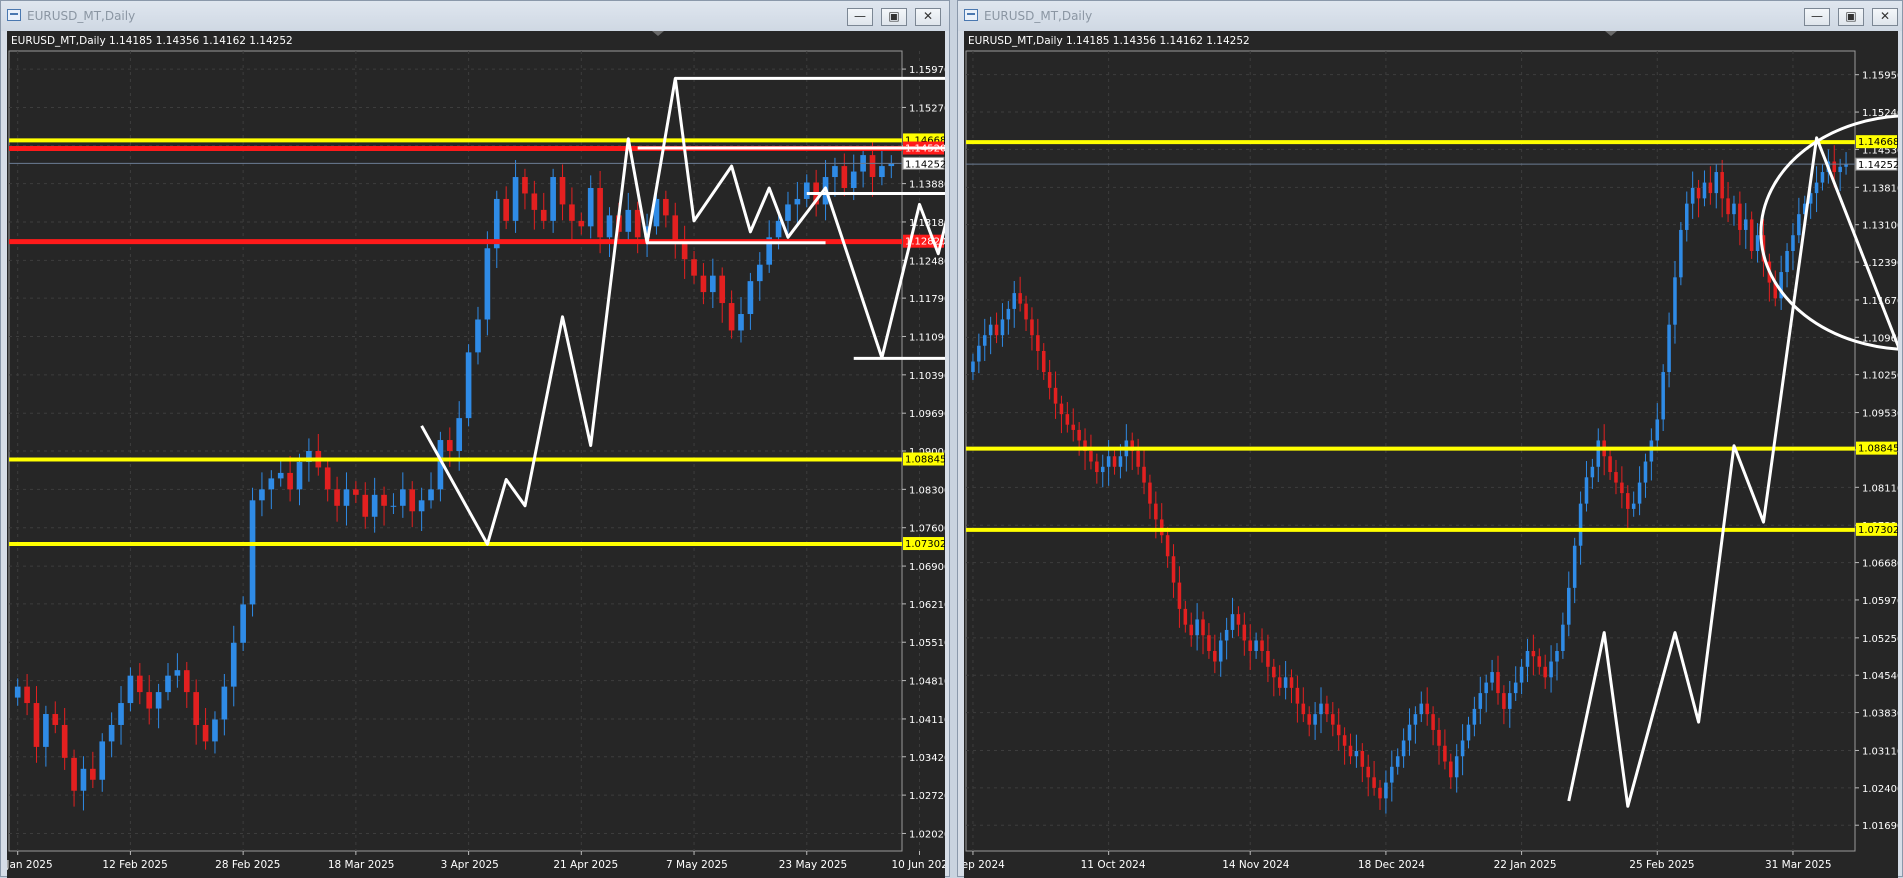  What do you see at coordinates (927, 337) in the screenshot?
I see `y-axis-tick-label: 1.11090` at bounding box center [927, 337].